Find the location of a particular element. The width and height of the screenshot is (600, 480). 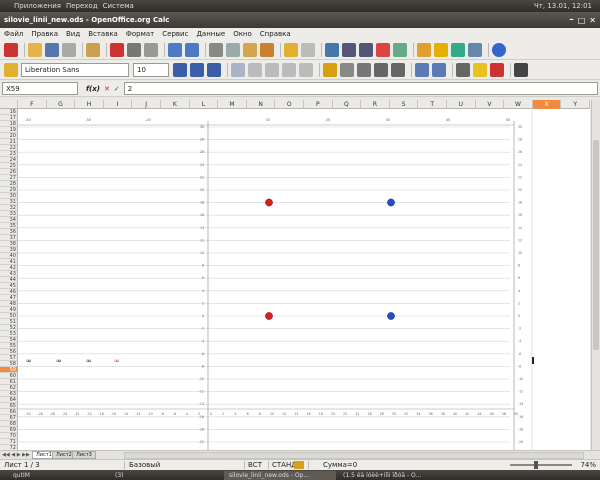

sum-display: Сумма=0 is located at coordinates (354, 465).